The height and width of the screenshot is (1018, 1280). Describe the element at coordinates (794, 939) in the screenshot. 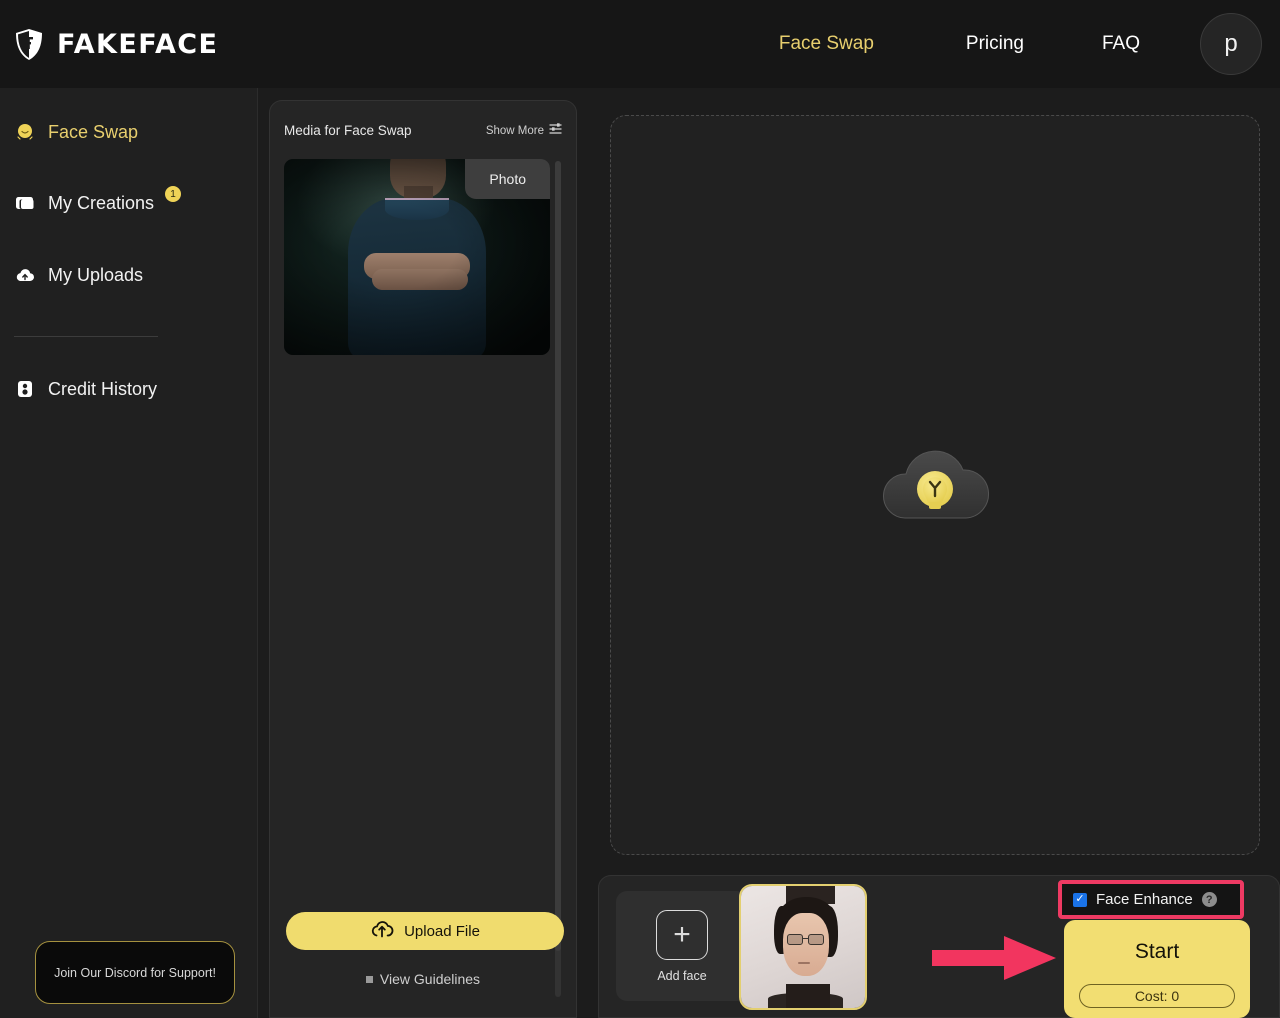

I see `face-glasses-left` at that location.